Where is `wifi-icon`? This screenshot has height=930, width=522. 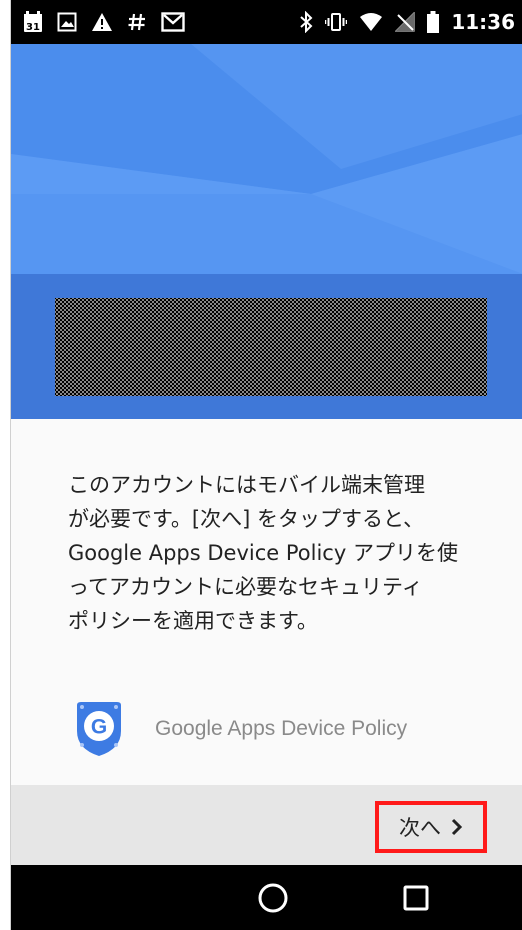
wifi-icon is located at coordinates (371, 22).